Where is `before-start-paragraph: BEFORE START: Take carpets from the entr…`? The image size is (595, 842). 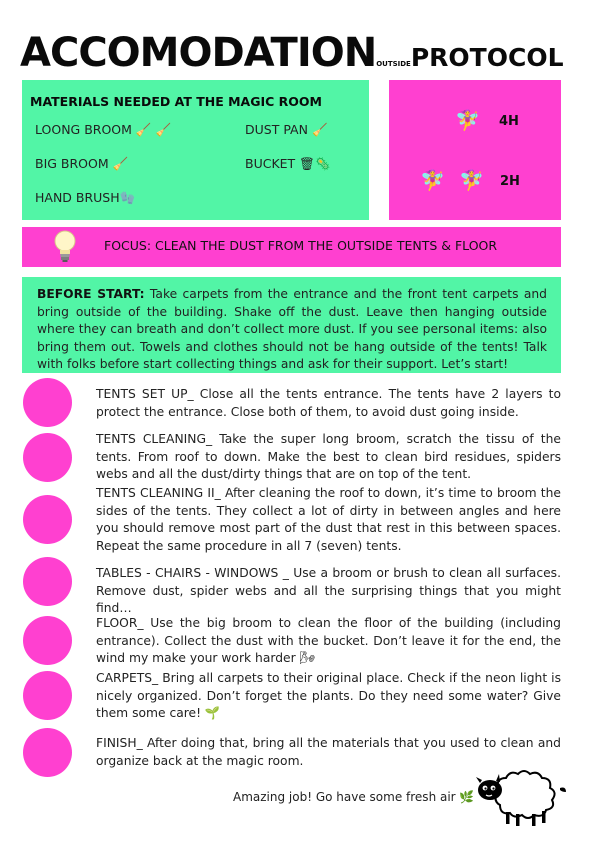 before-start-paragraph: BEFORE START: Take carpets from the entr… is located at coordinates (292, 330).